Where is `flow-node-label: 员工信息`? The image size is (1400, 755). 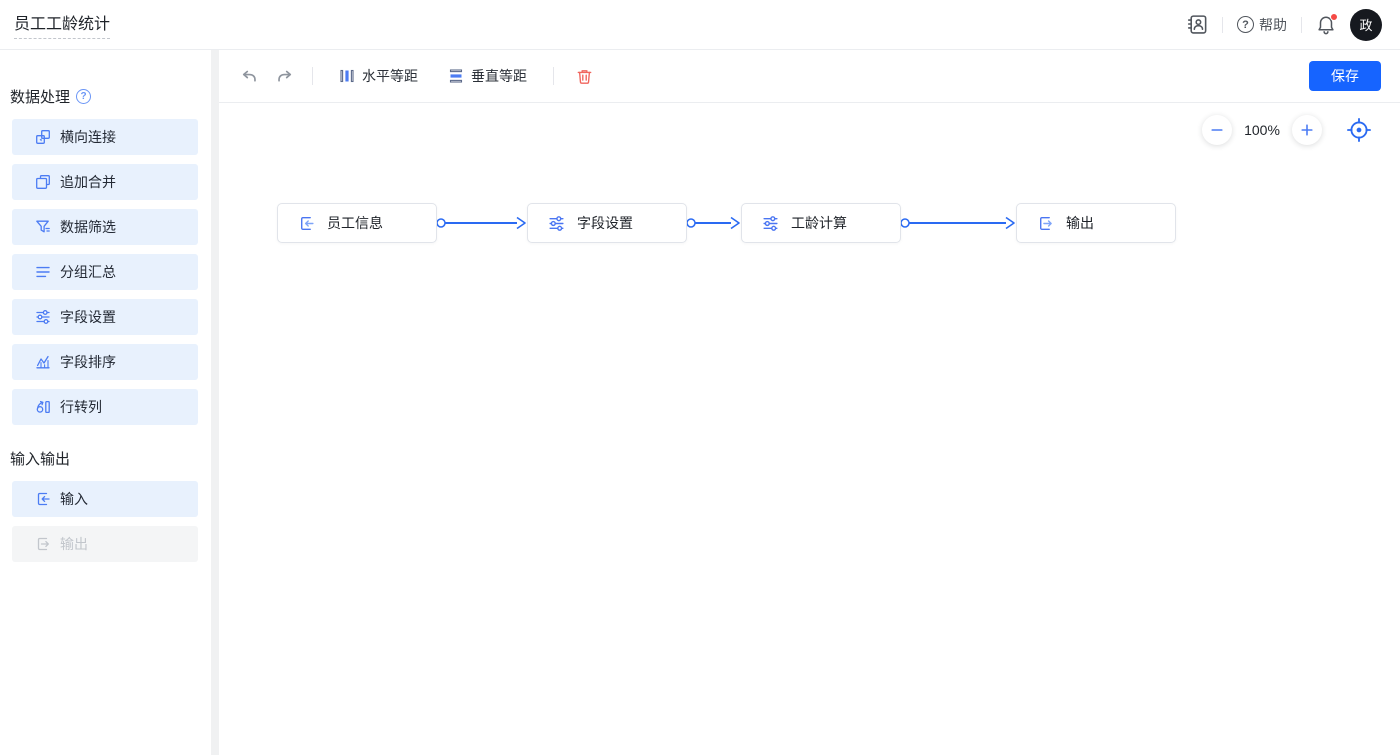
flow-node-label: 员工信息 is located at coordinates (355, 223).